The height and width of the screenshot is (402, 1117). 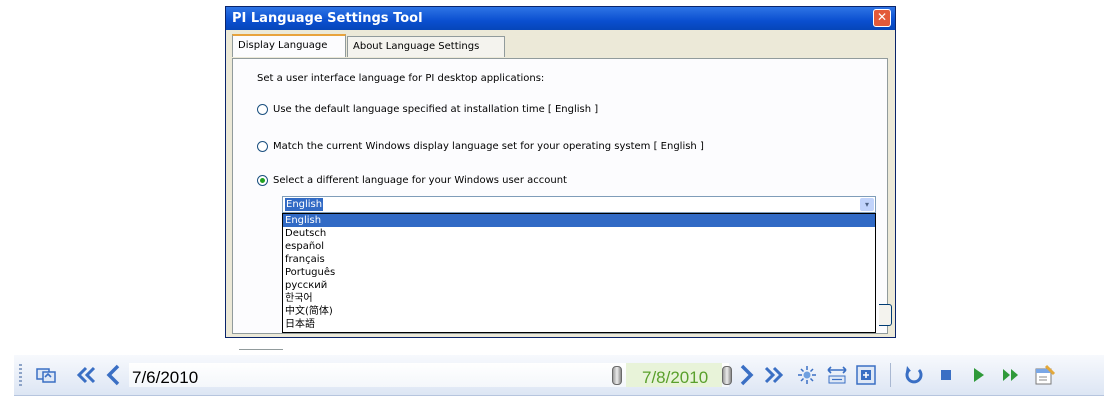 What do you see at coordinates (283, 45) in the screenshot?
I see `tab-label: Display Language` at bounding box center [283, 45].